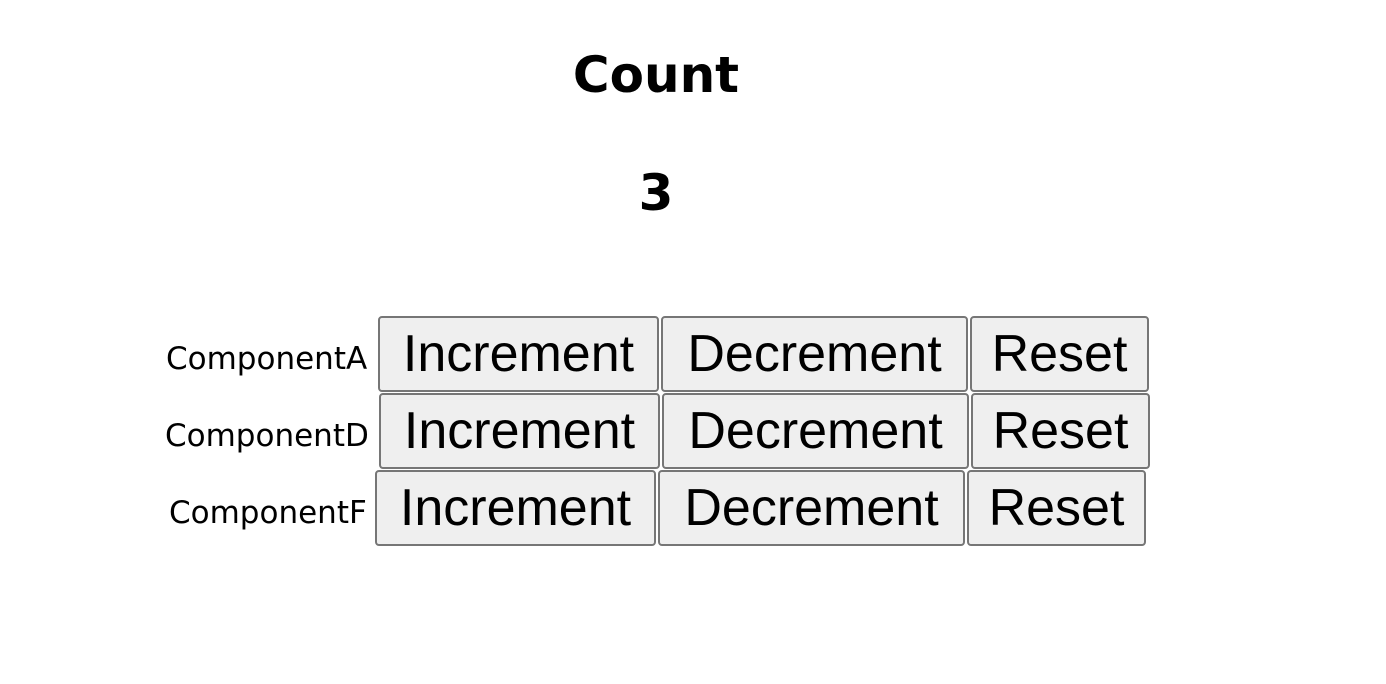 The width and height of the screenshot is (1386, 684). What do you see at coordinates (267, 436) in the screenshot?
I see `component-d-label: ComponentD` at bounding box center [267, 436].